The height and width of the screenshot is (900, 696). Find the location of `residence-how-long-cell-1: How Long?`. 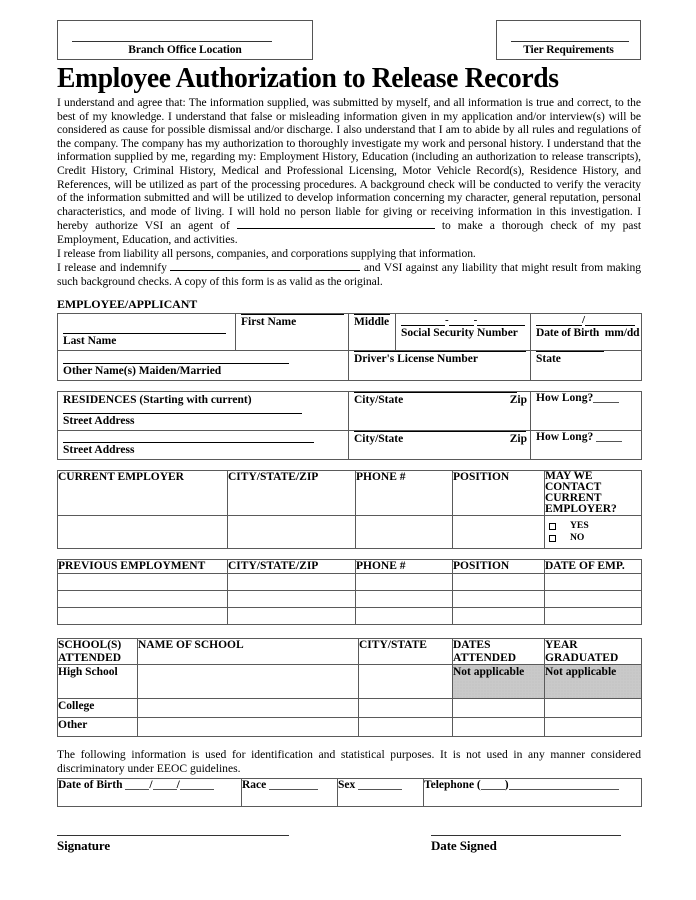

residence-how-long-cell-1: How Long? is located at coordinates (586, 411).